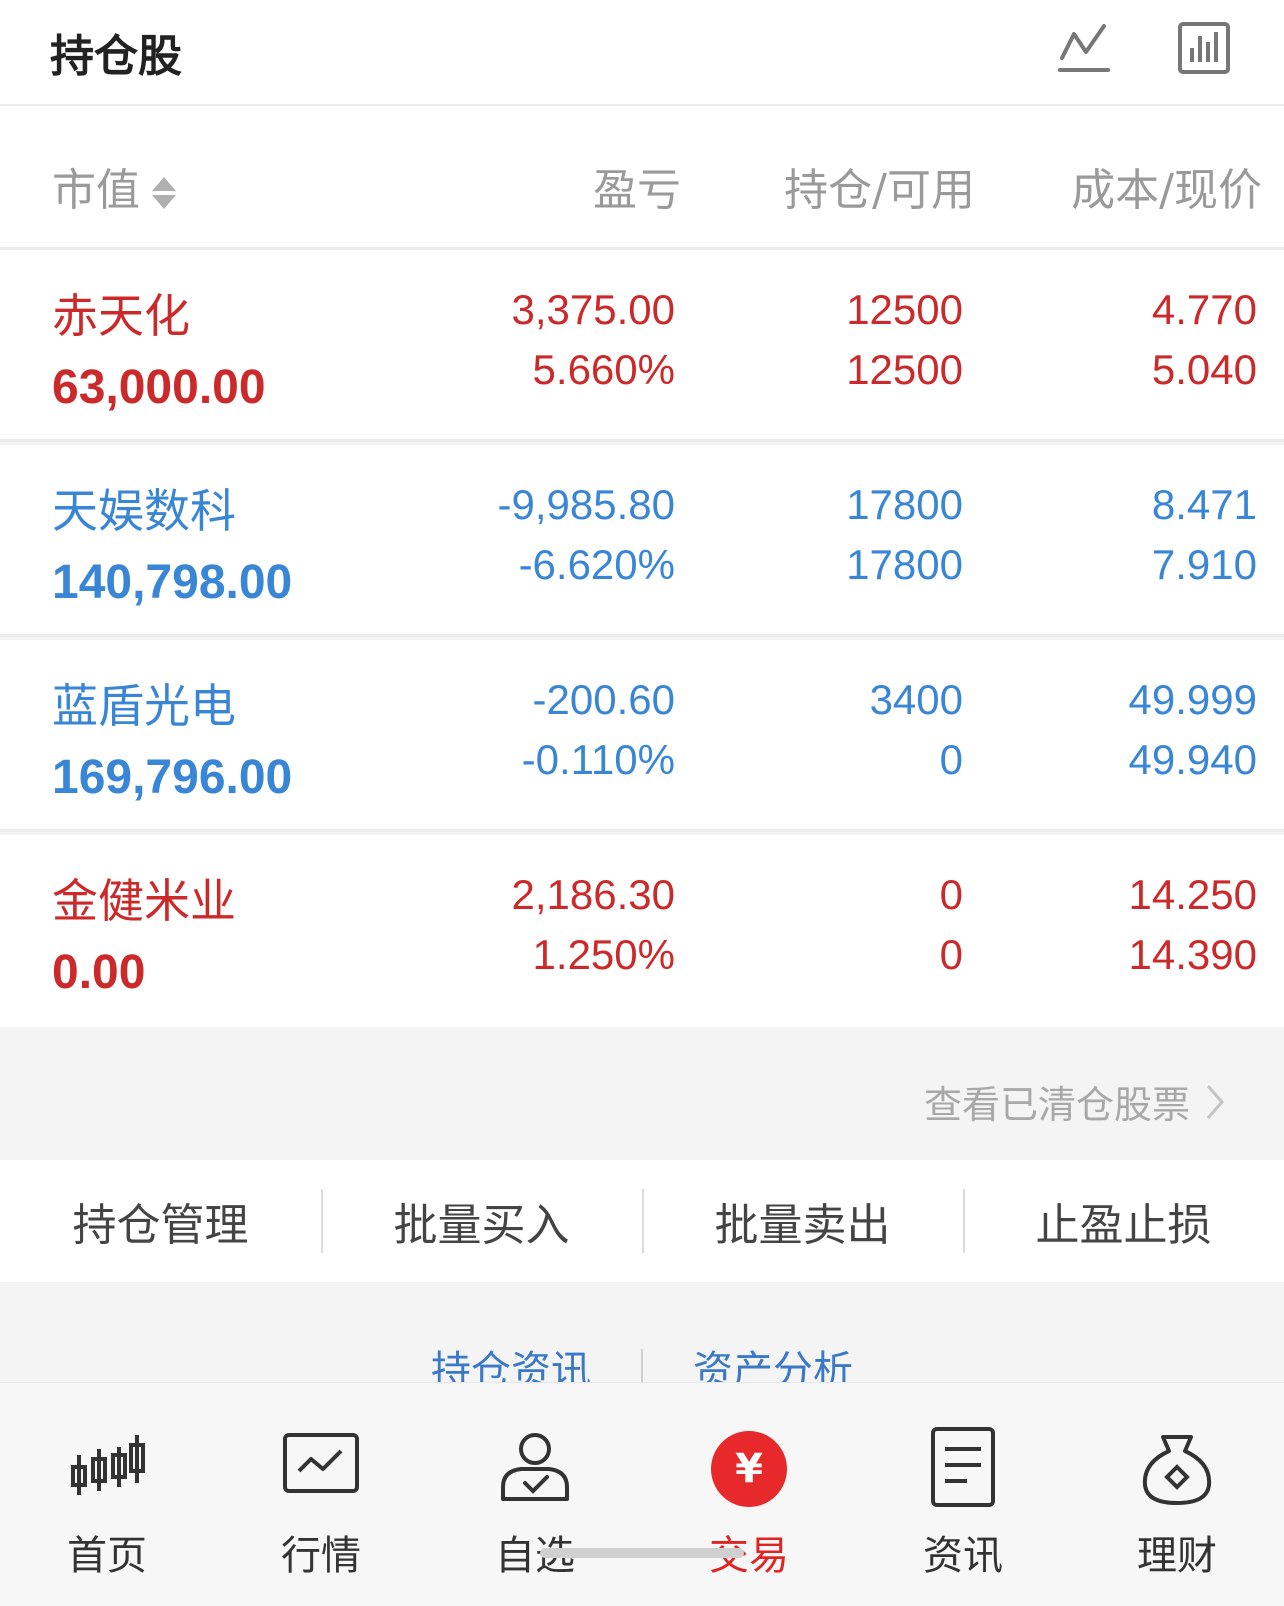 The image size is (1284, 1606). I want to click on money-bag-icon, so click(1177, 1470).